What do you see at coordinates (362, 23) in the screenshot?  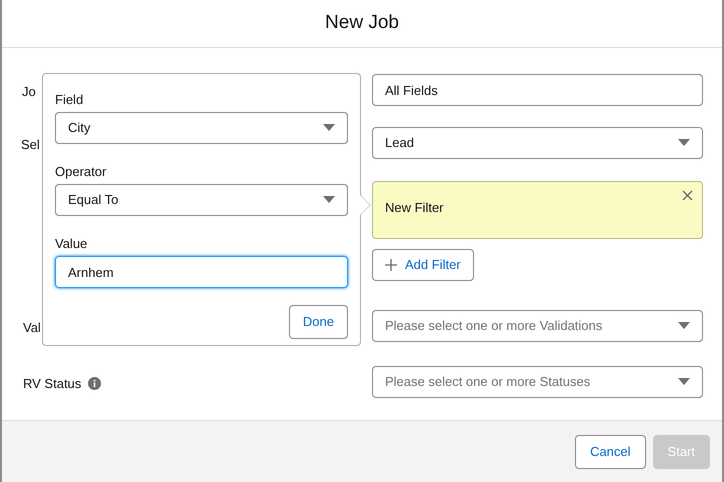 I see `dialog-title: New Job` at bounding box center [362, 23].